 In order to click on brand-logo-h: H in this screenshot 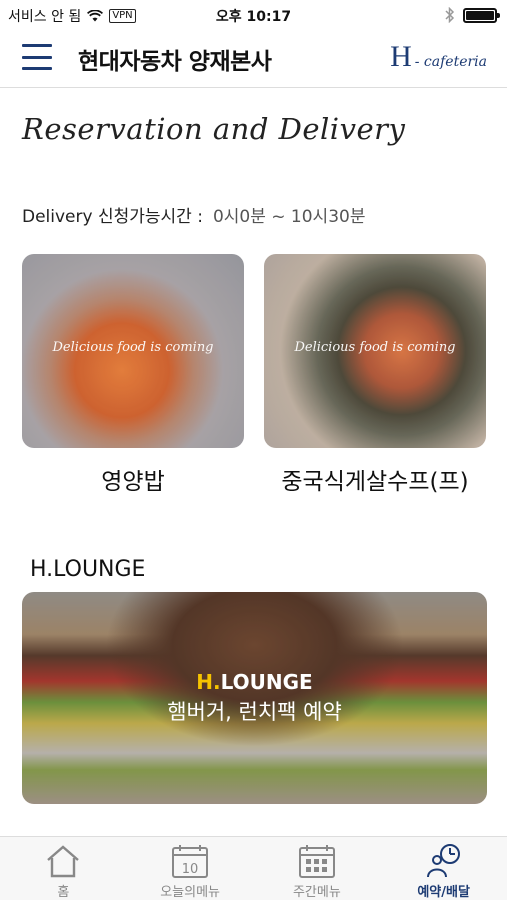, I will do `click(401, 56)`.